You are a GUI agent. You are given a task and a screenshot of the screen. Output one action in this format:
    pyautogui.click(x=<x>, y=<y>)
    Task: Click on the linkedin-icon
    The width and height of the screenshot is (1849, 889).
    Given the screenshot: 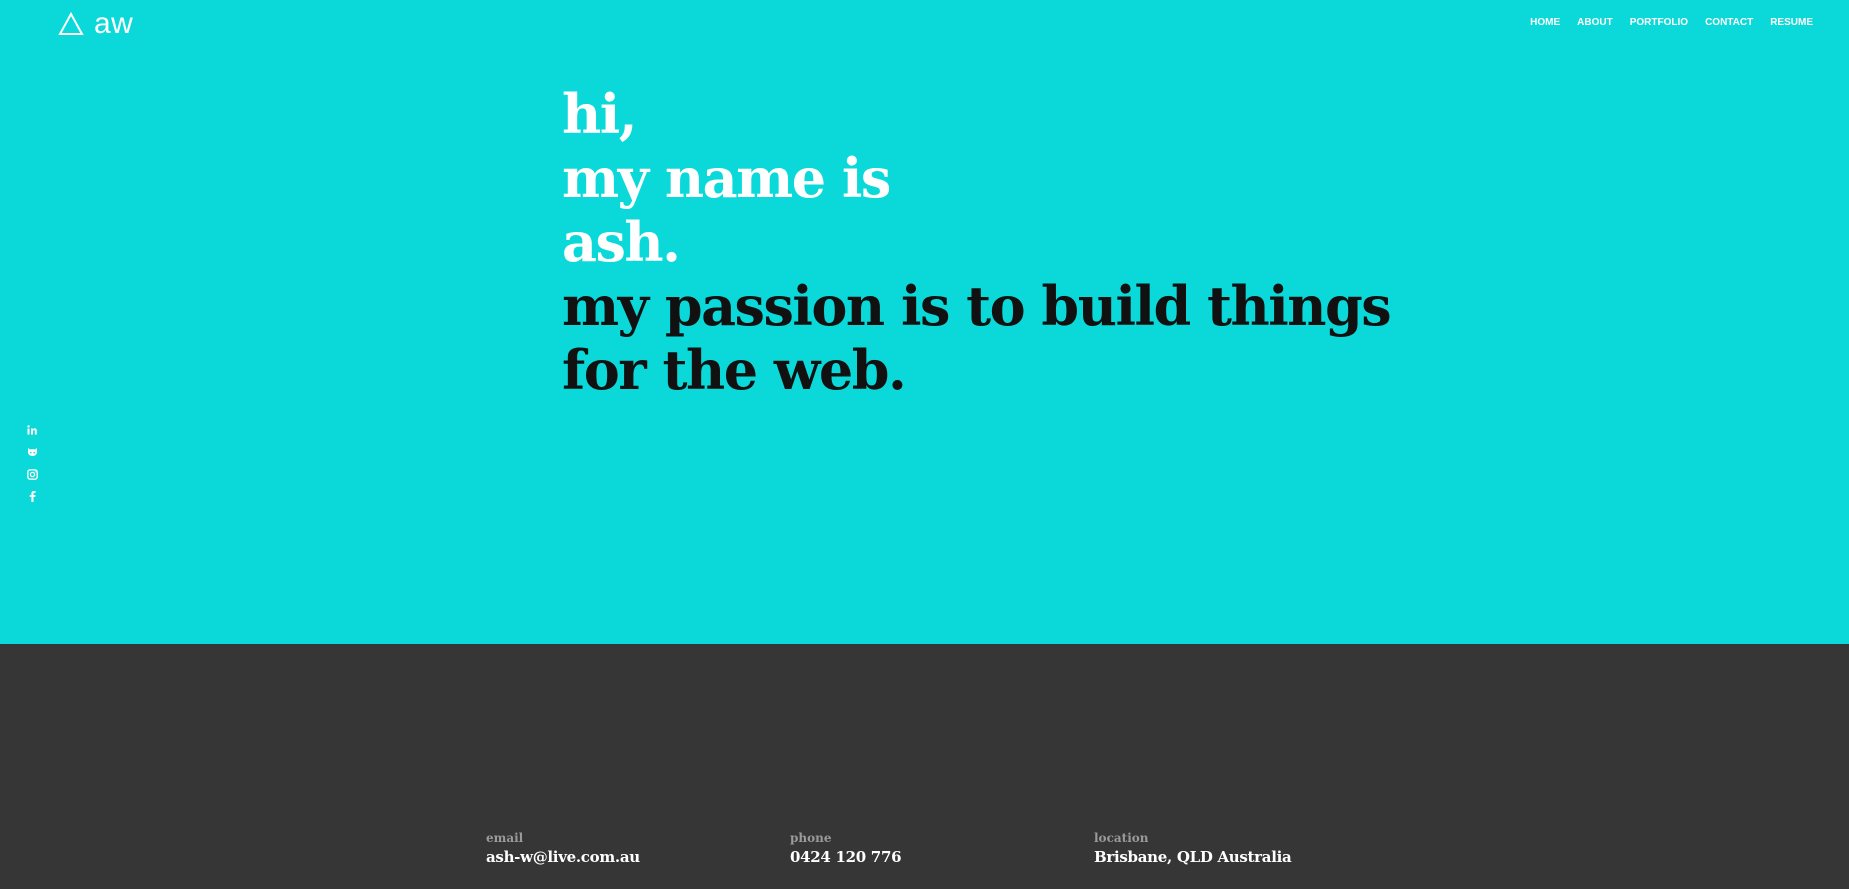 What is the action you would take?
    pyautogui.click(x=32, y=430)
    